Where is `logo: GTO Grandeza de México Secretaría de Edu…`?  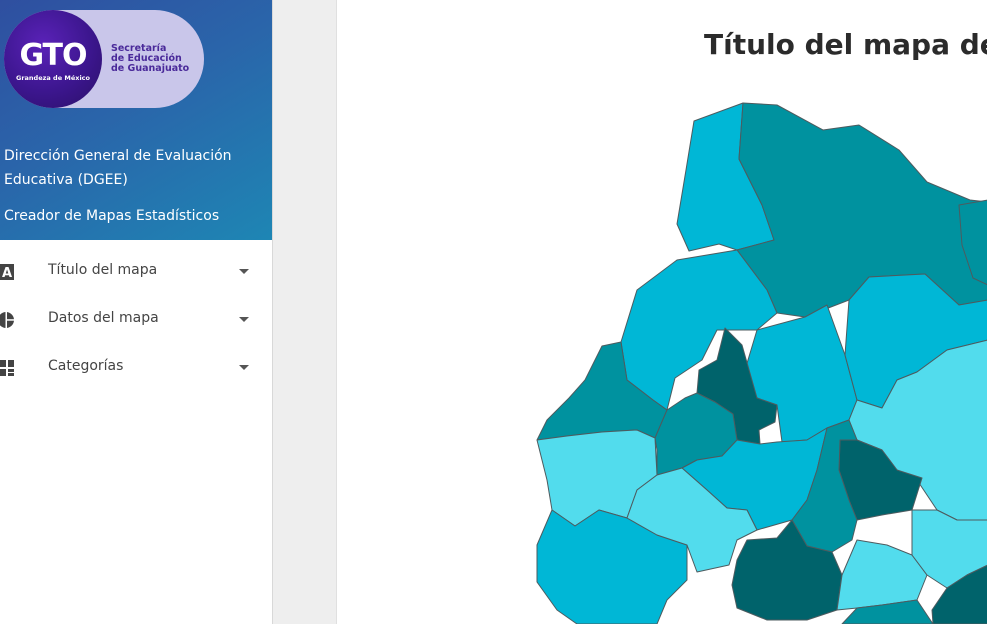 logo: GTO Grandeza de México Secretaría de Edu… is located at coordinates (104, 59).